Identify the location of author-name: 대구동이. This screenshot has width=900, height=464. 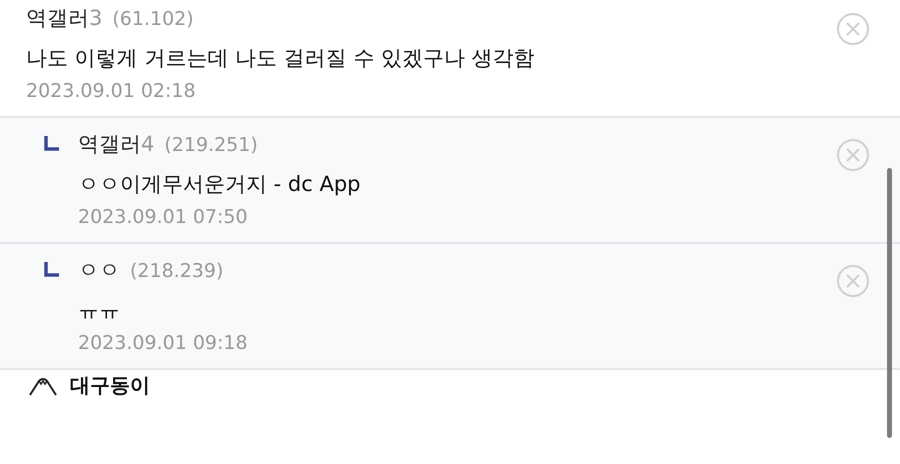
(110, 385).